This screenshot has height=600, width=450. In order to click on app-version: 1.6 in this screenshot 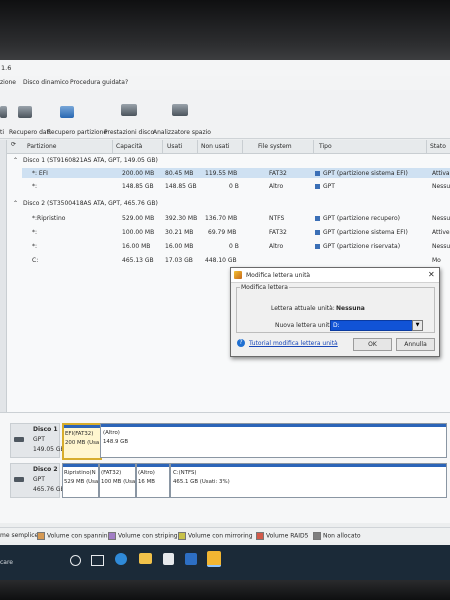, I will do `click(6, 68)`.